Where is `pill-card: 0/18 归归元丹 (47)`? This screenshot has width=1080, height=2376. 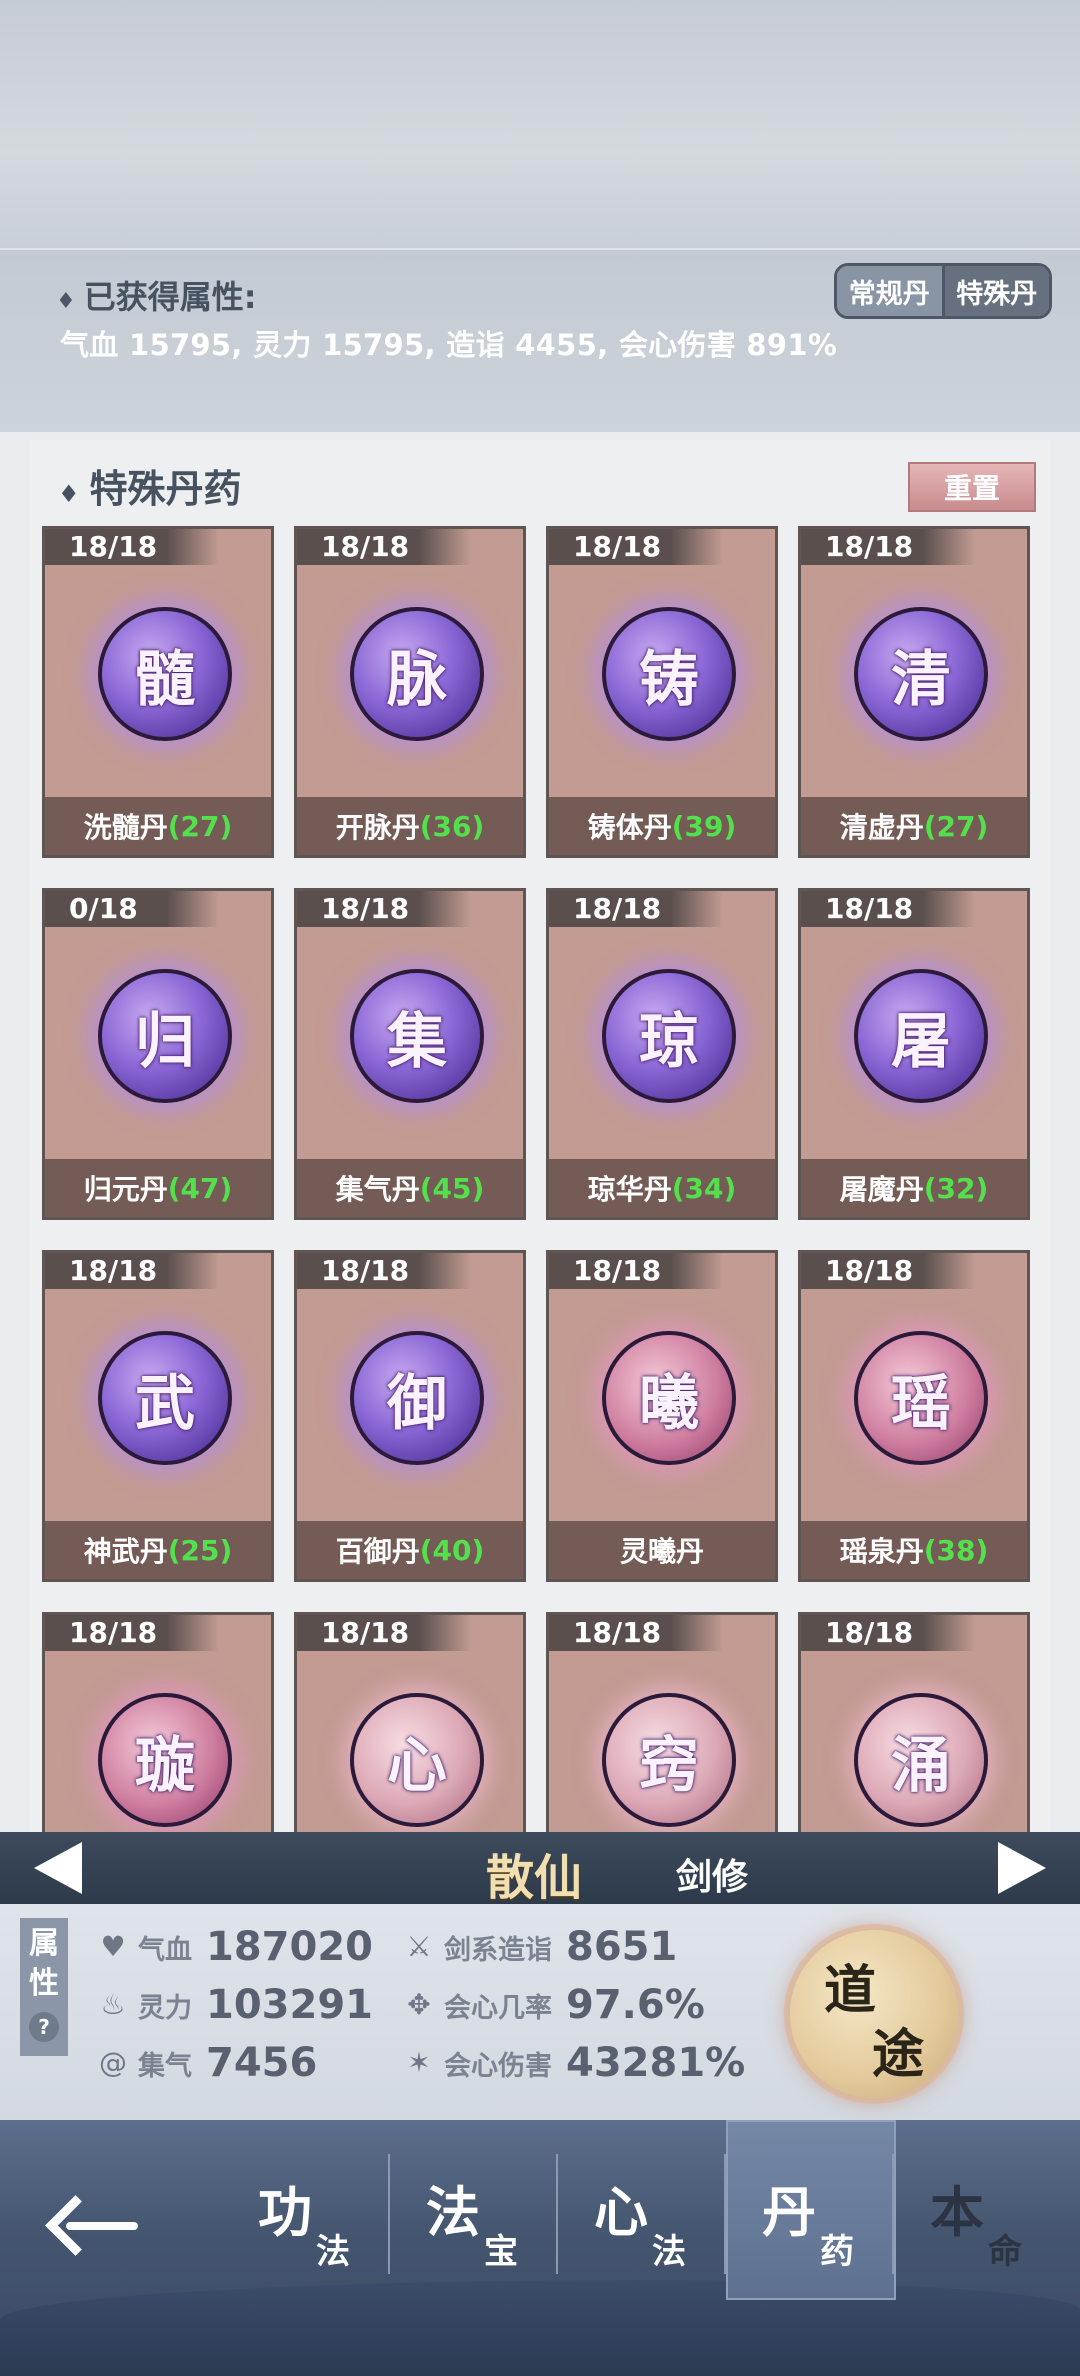 pill-card: 0/18 归归元丹 (47) is located at coordinates (158, 1054).